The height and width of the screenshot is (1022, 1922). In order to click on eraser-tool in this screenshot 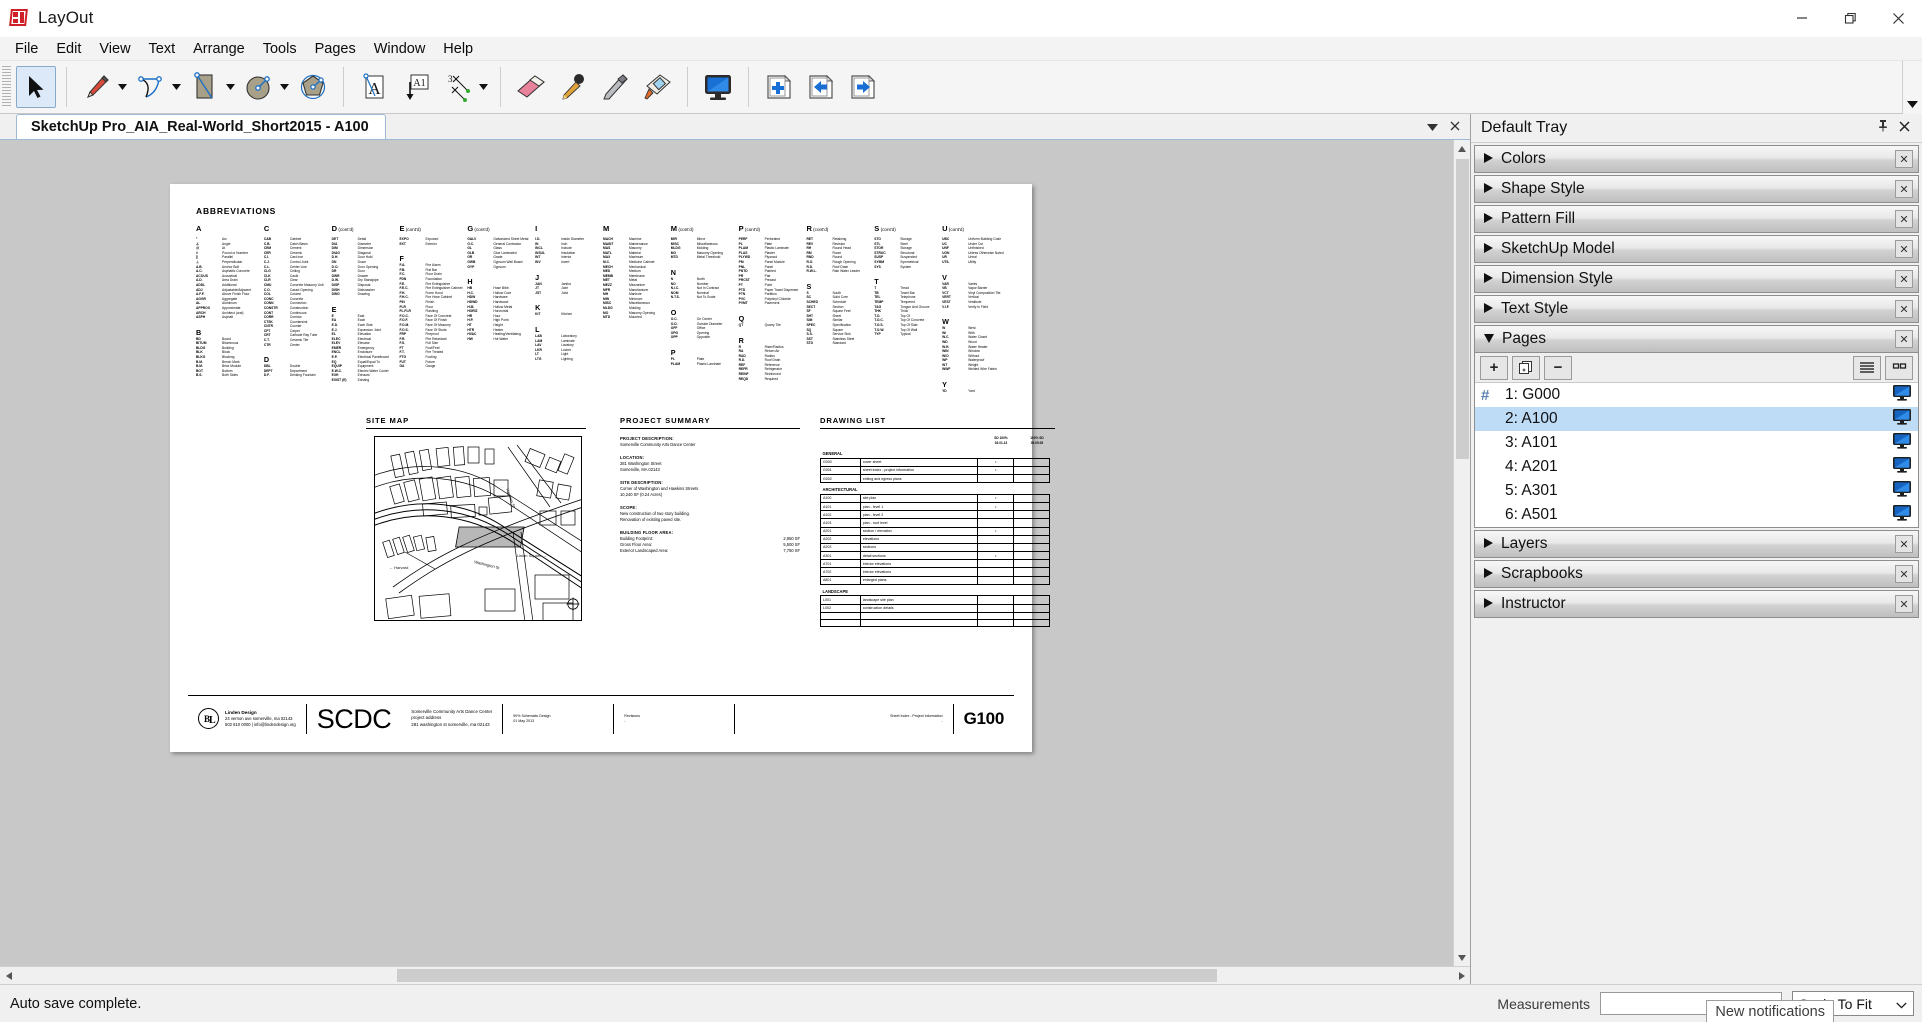, I will do `click(531, 87)`.